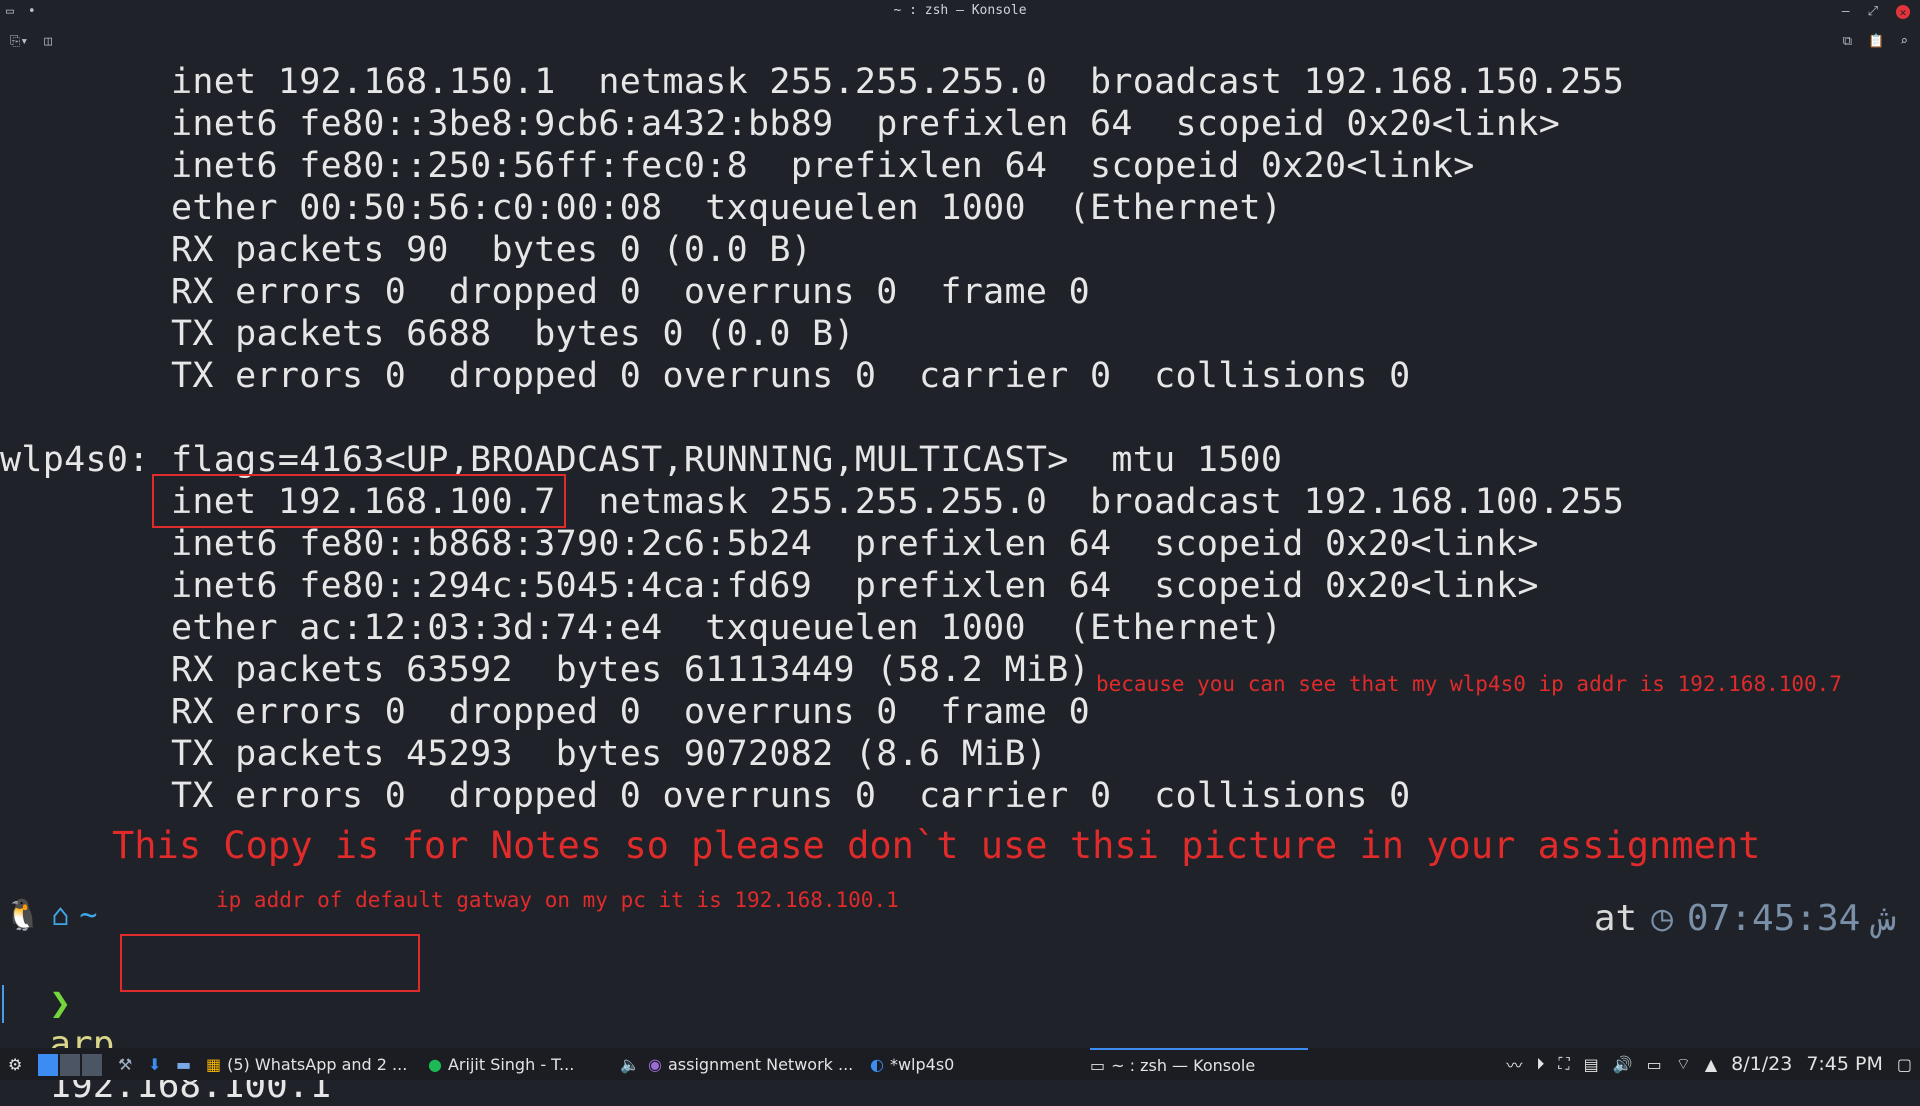  I want to click on prompt-dir: ~, so click(88, 915).